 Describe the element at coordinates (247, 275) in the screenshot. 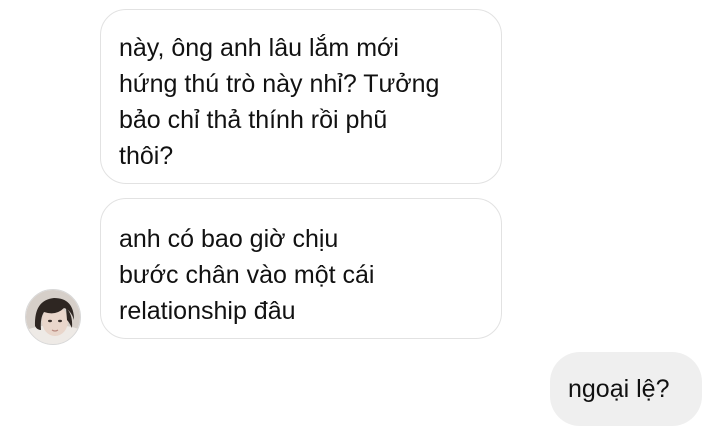

I see `message-text-line: bước chân vào một cái` at that location.